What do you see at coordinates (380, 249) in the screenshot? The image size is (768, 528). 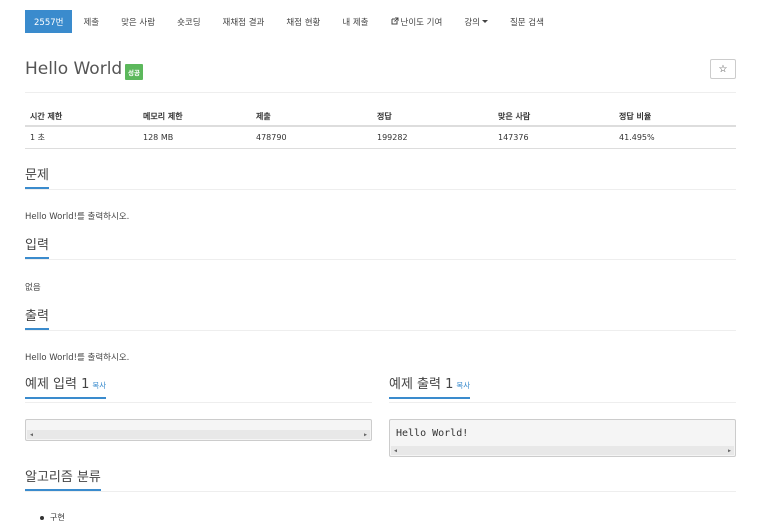 I see `input-section-header: 입력` at bounding box center [380, 249].